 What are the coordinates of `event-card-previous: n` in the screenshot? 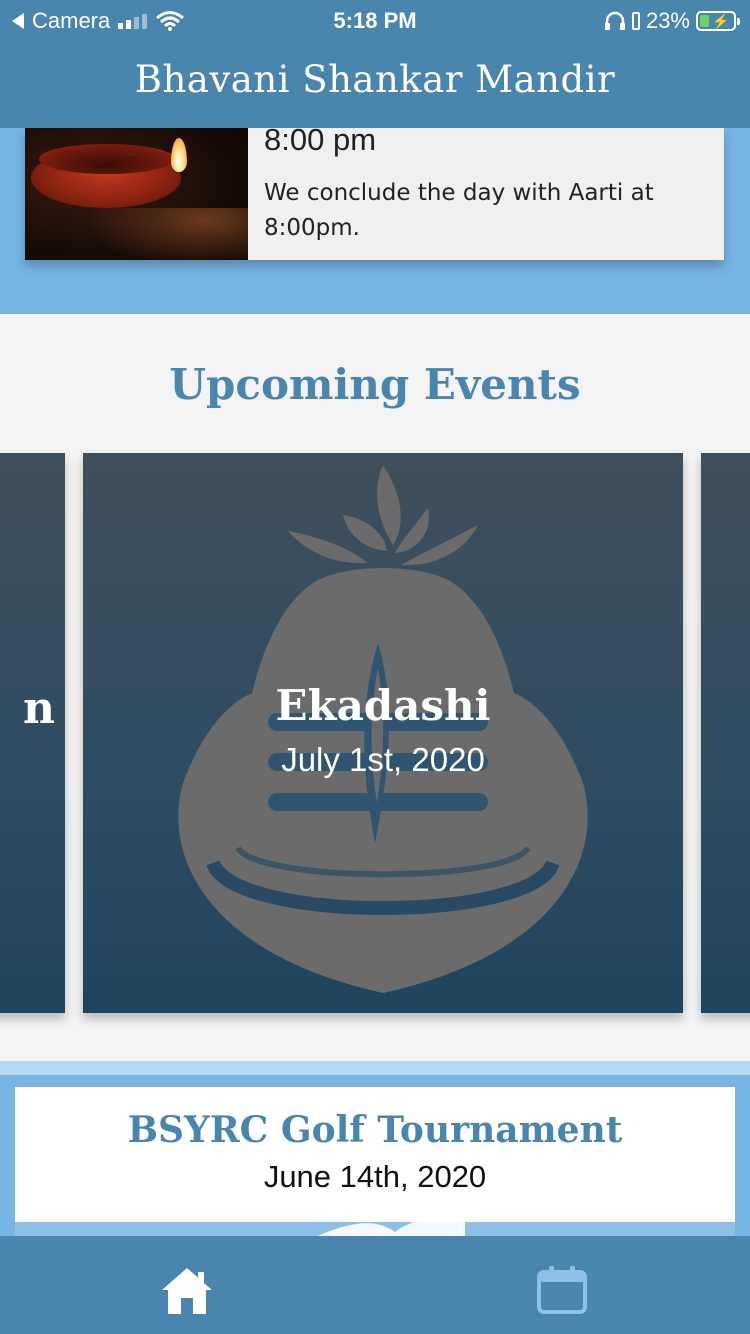 It's located at (32, 733).